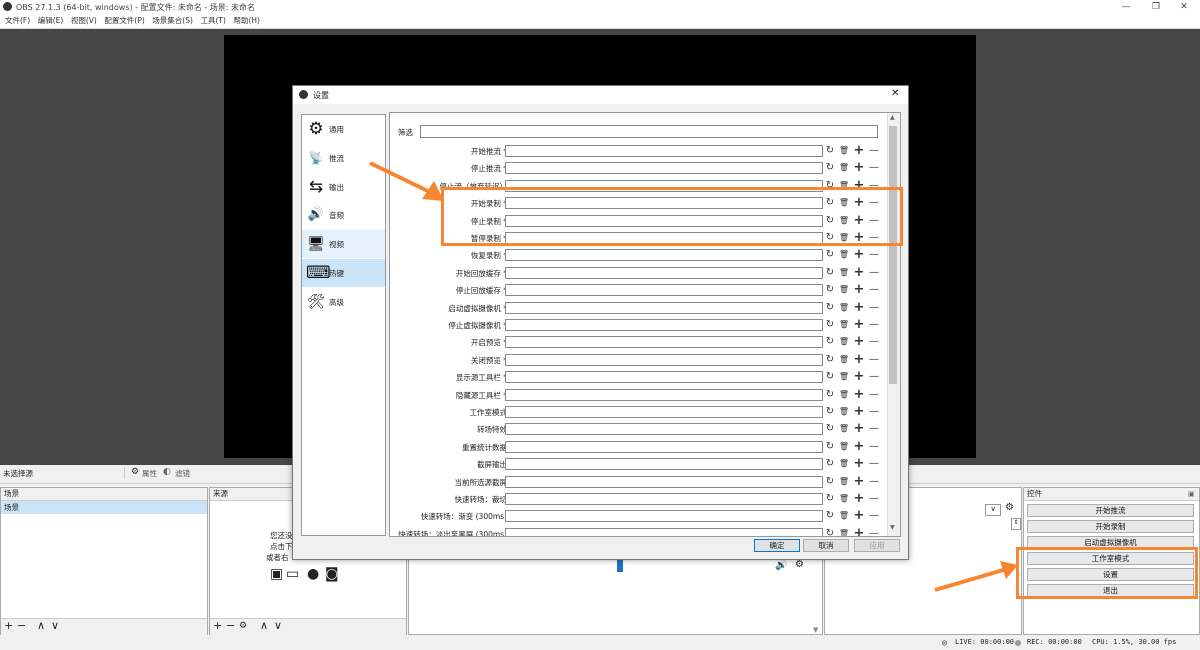  Describe the element at coordinates (893, 255) in the screenshot. I see `scrollbar-thumb` at that location.